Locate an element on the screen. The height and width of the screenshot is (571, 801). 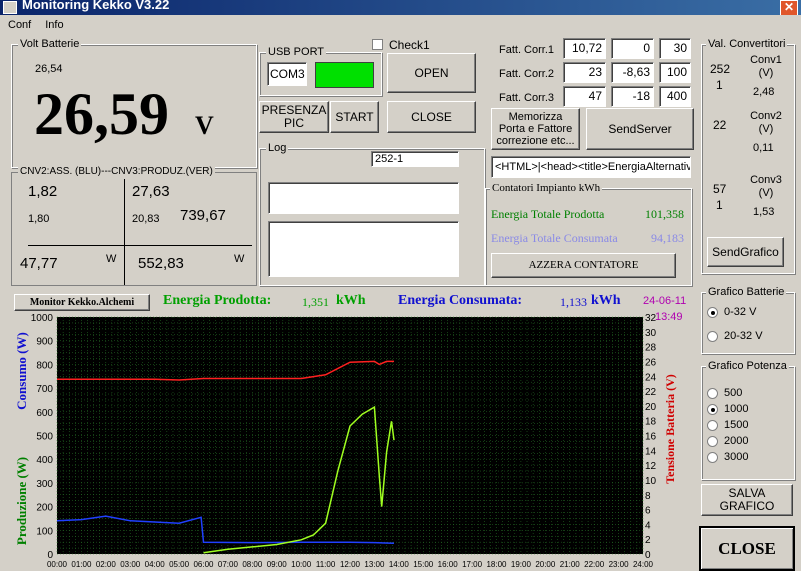
x-tick-label: 16:00 is located at coordinates (448, 564).